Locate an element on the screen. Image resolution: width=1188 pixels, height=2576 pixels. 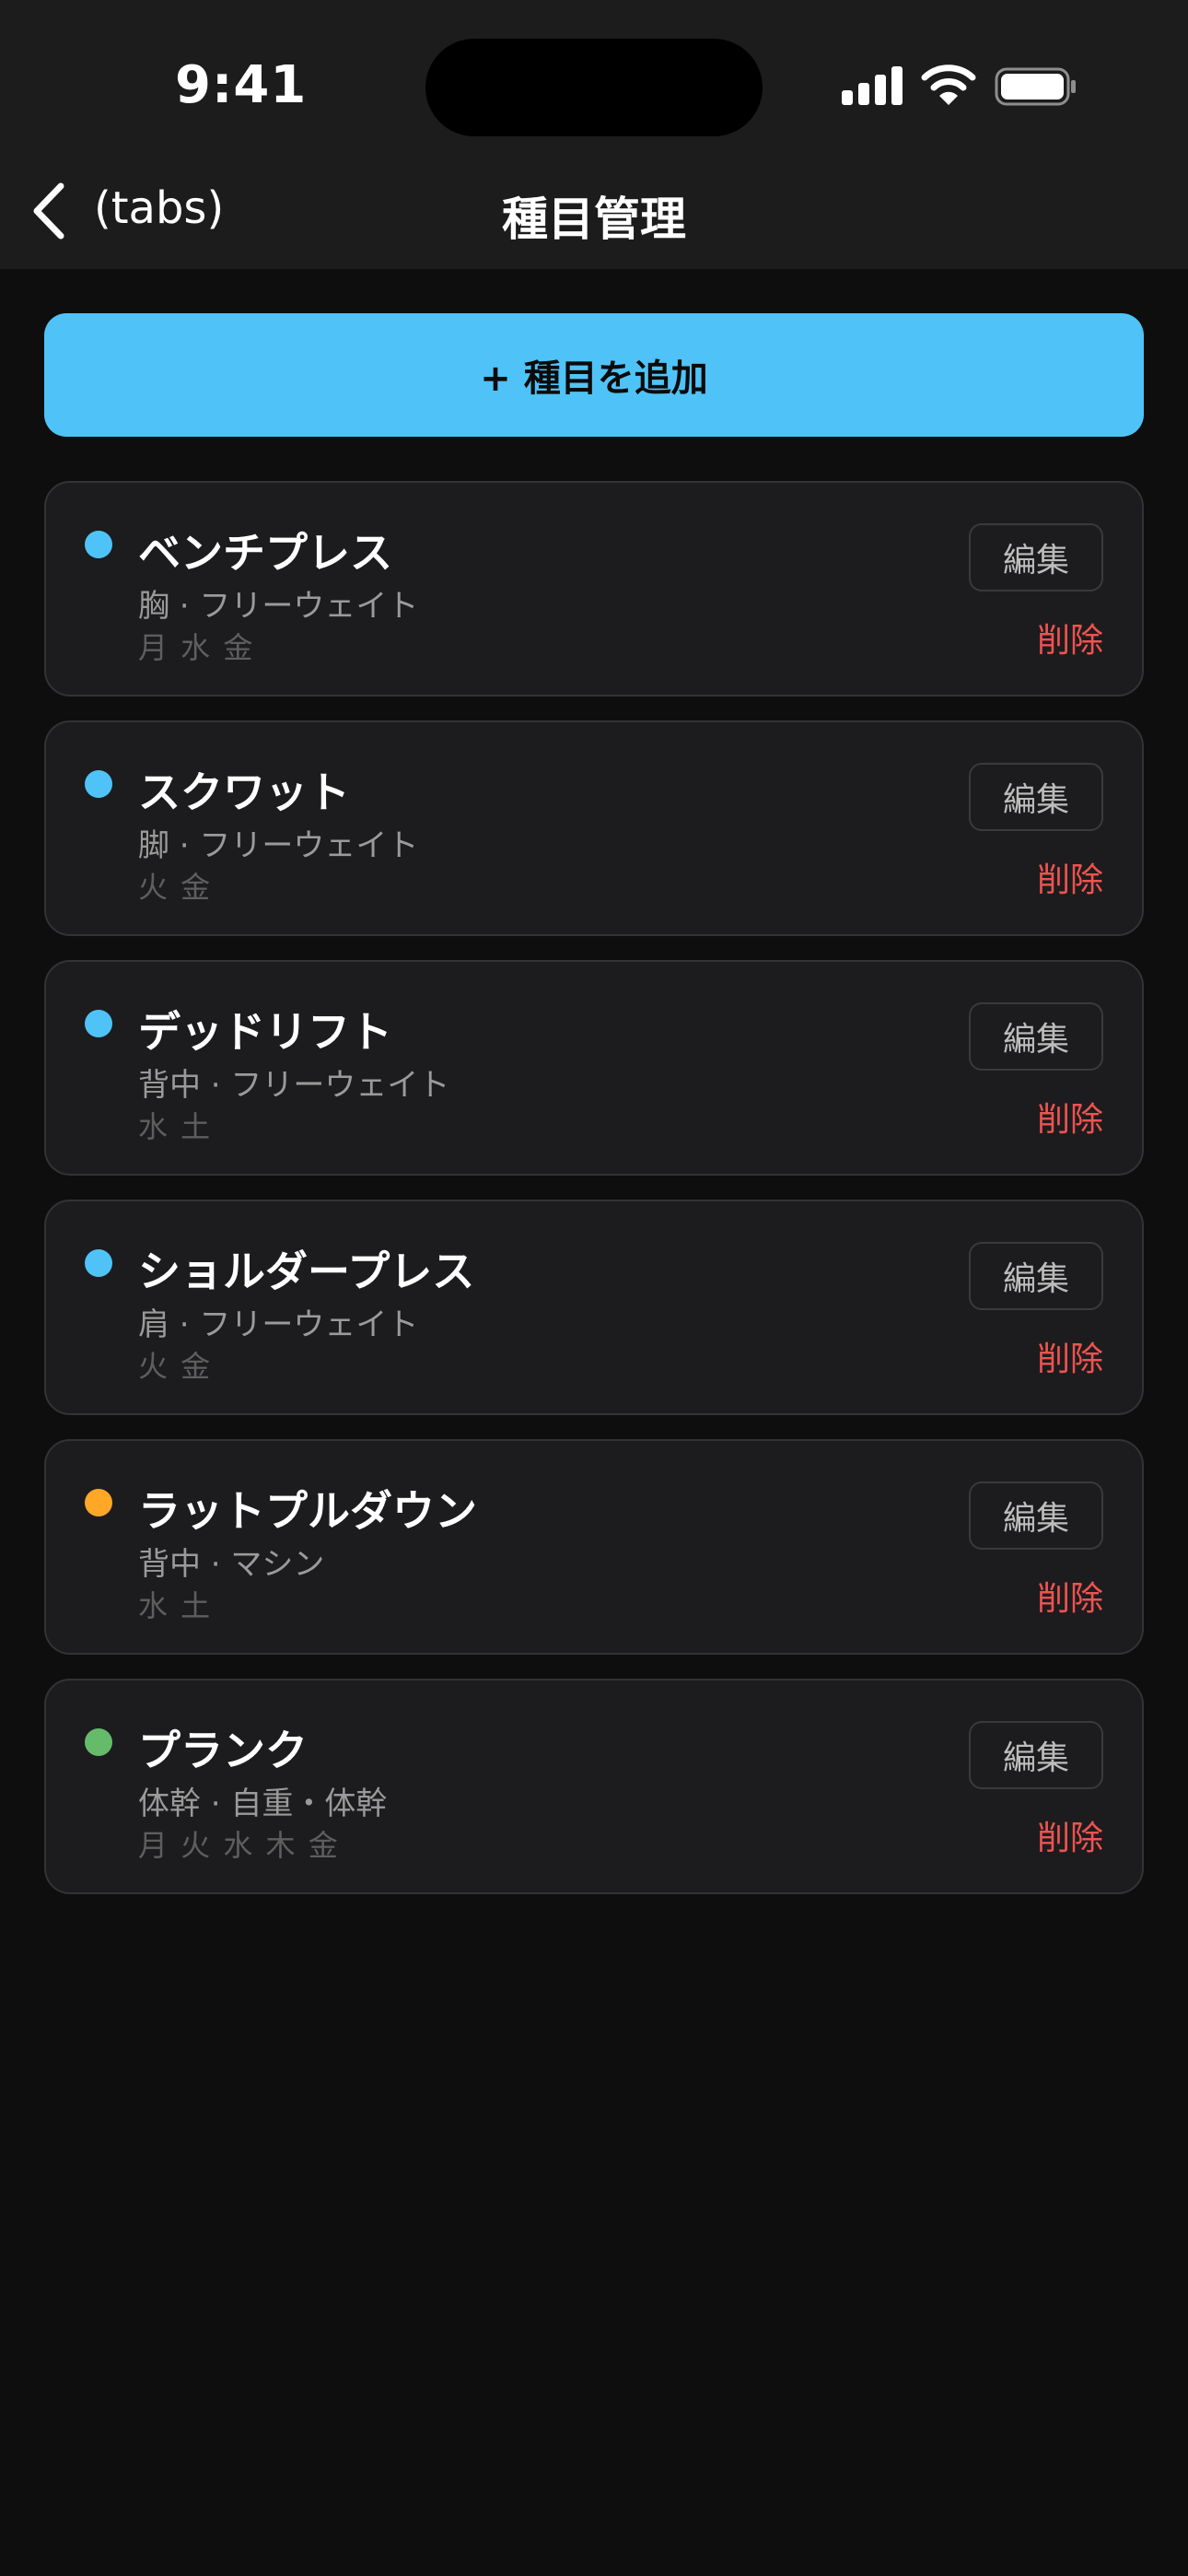
exercise-card: ラットプルダウン 背中 · マシン 水 土 編集 削除 is located at coordinates (594, 1547).